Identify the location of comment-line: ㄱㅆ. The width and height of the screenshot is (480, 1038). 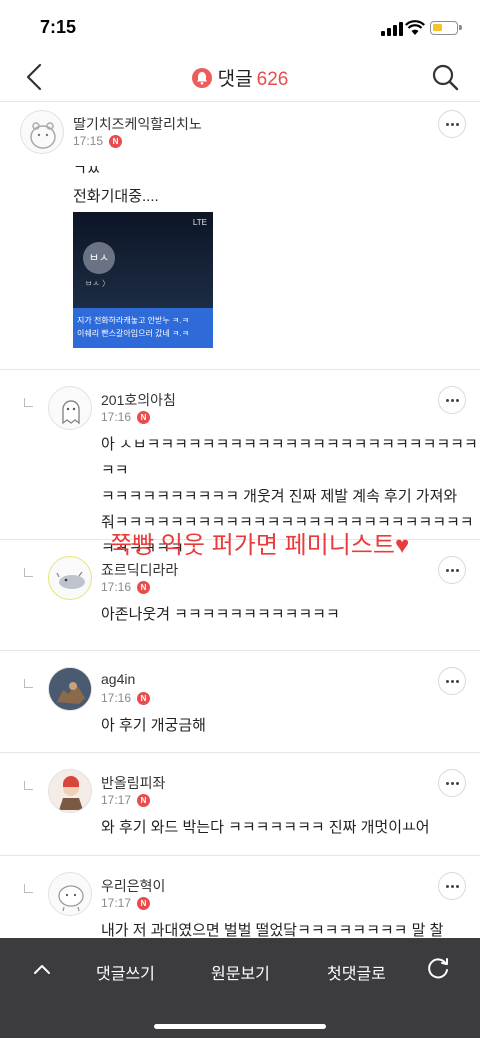
(87, 170).